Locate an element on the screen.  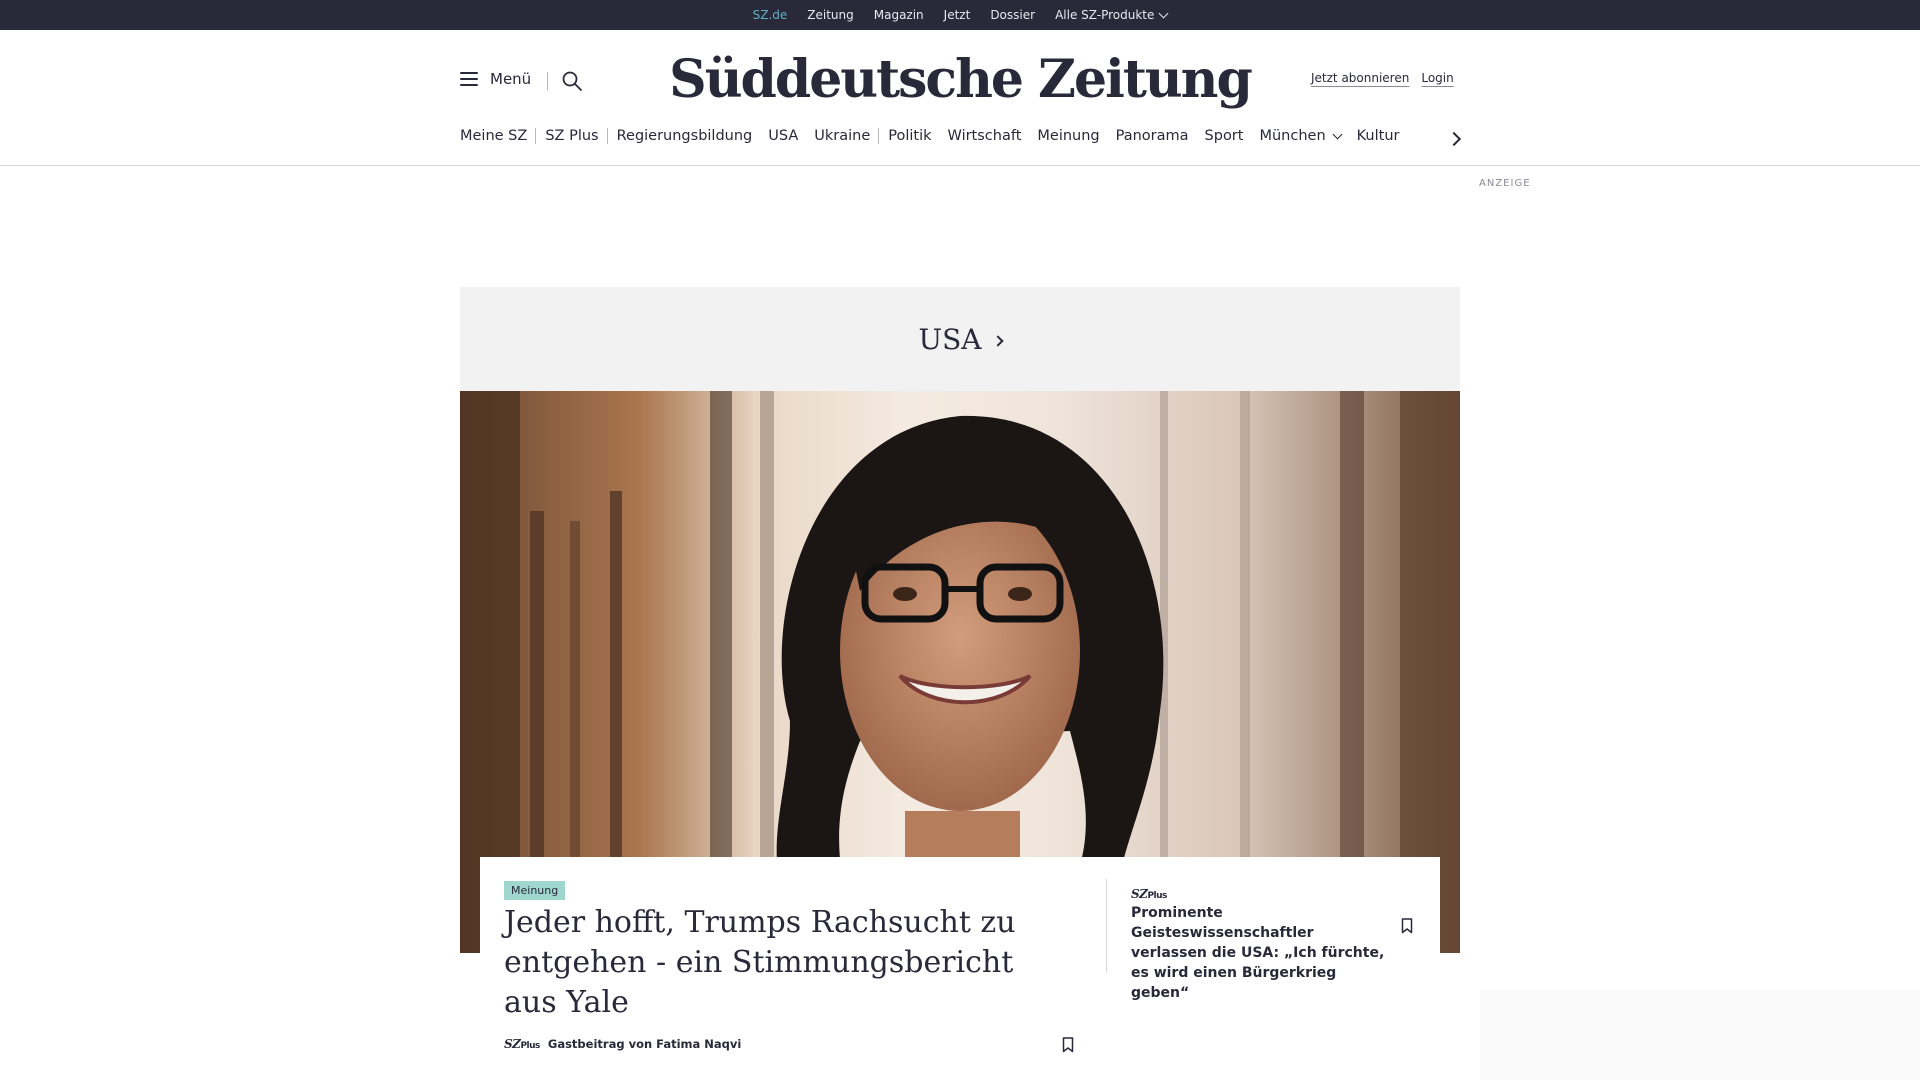
teaser-author: Gastbeitrag von Fatima Naqvi is located at coordinates (644, 1044).